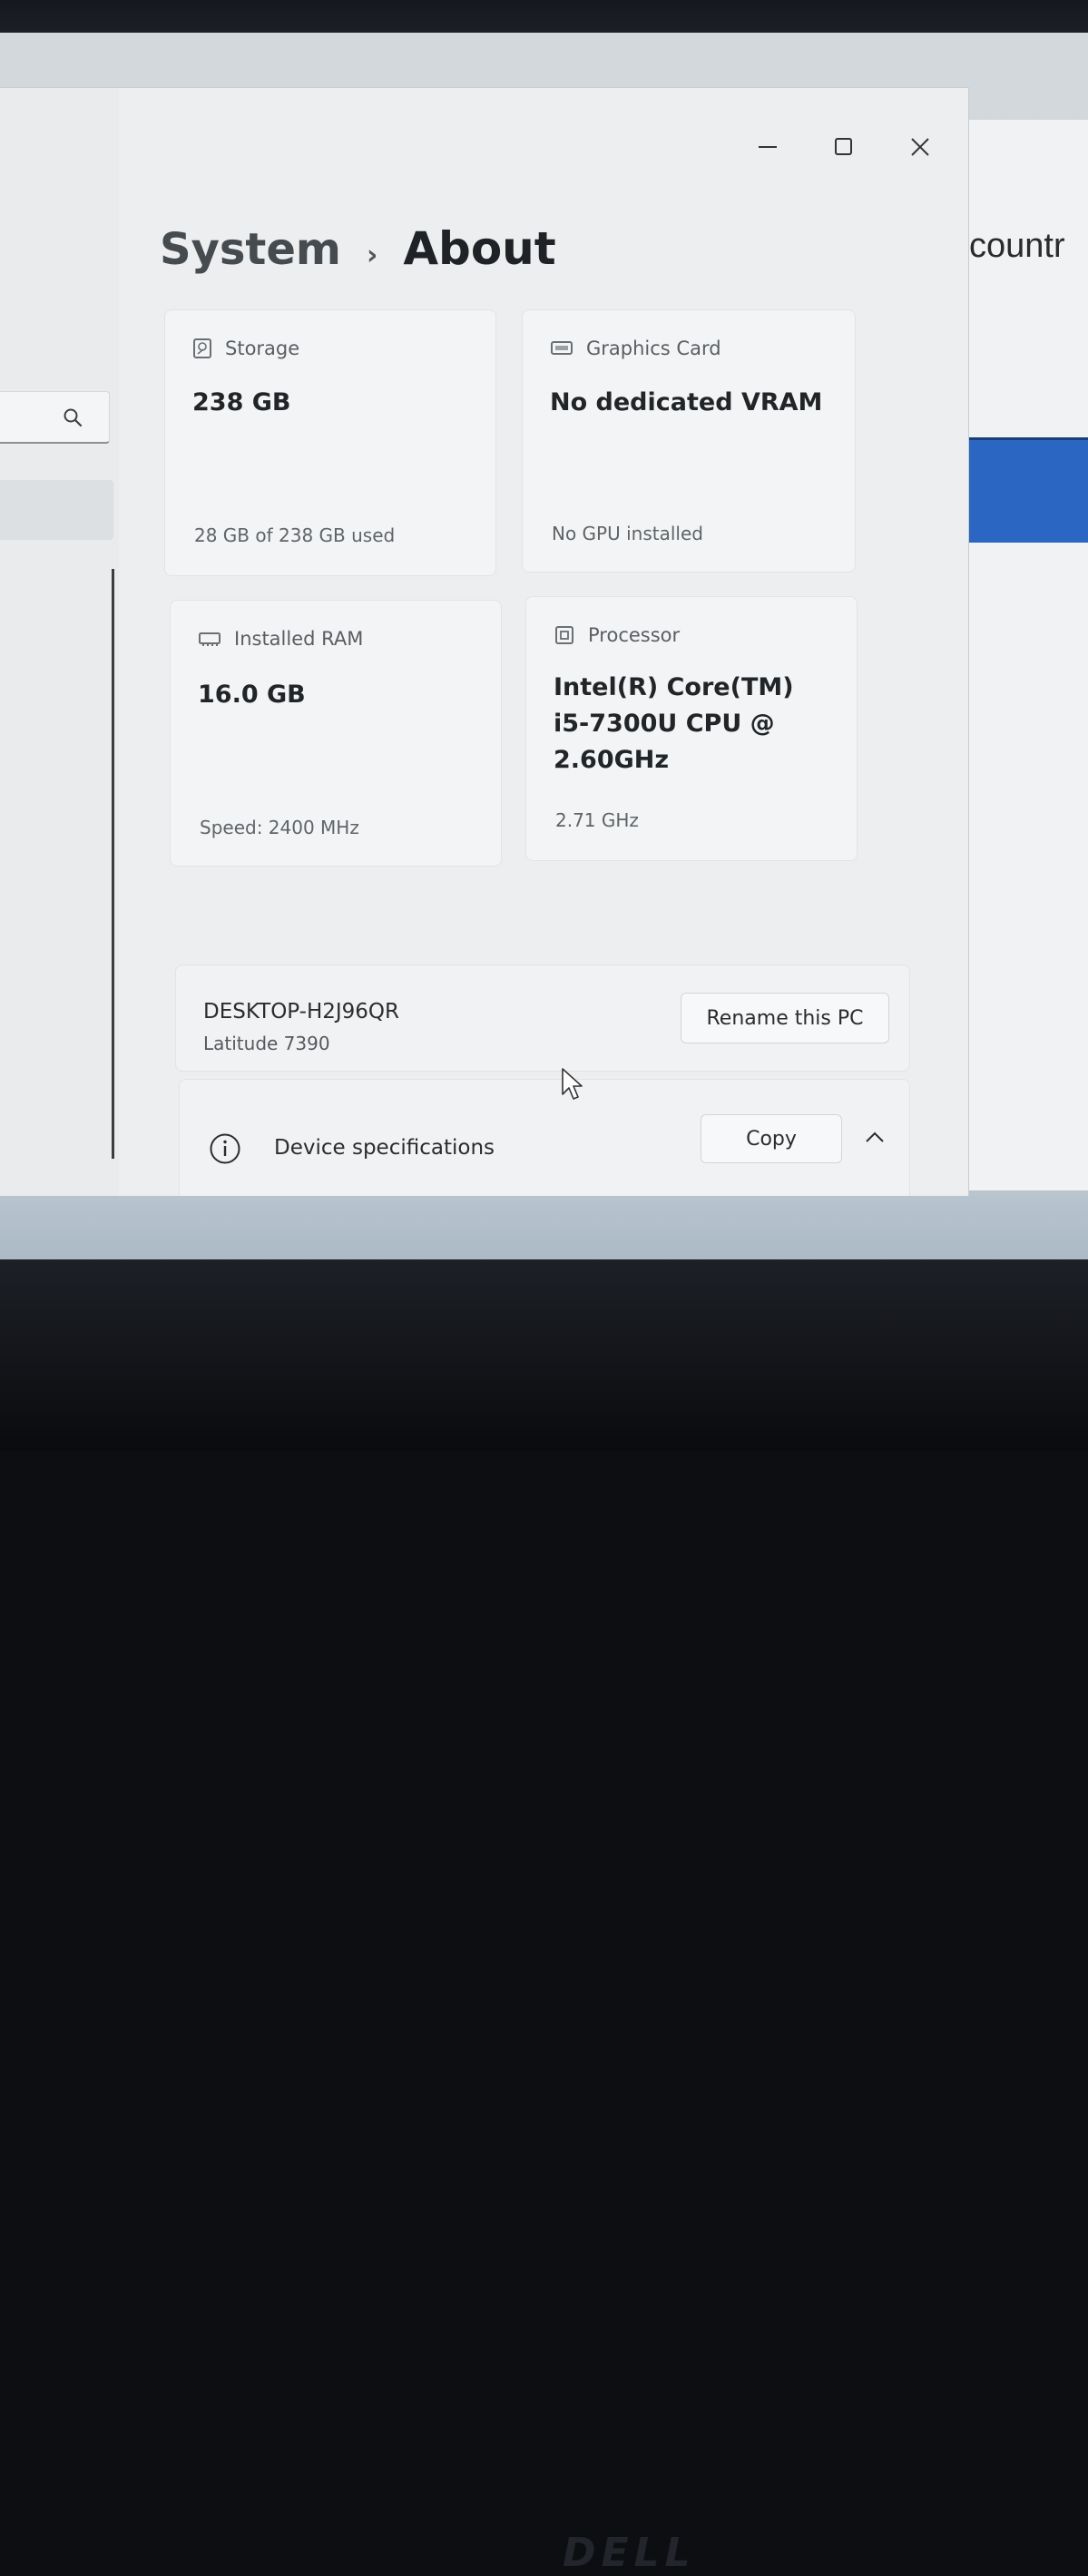  I want to click on memory-module-icon, so click(210, 639).